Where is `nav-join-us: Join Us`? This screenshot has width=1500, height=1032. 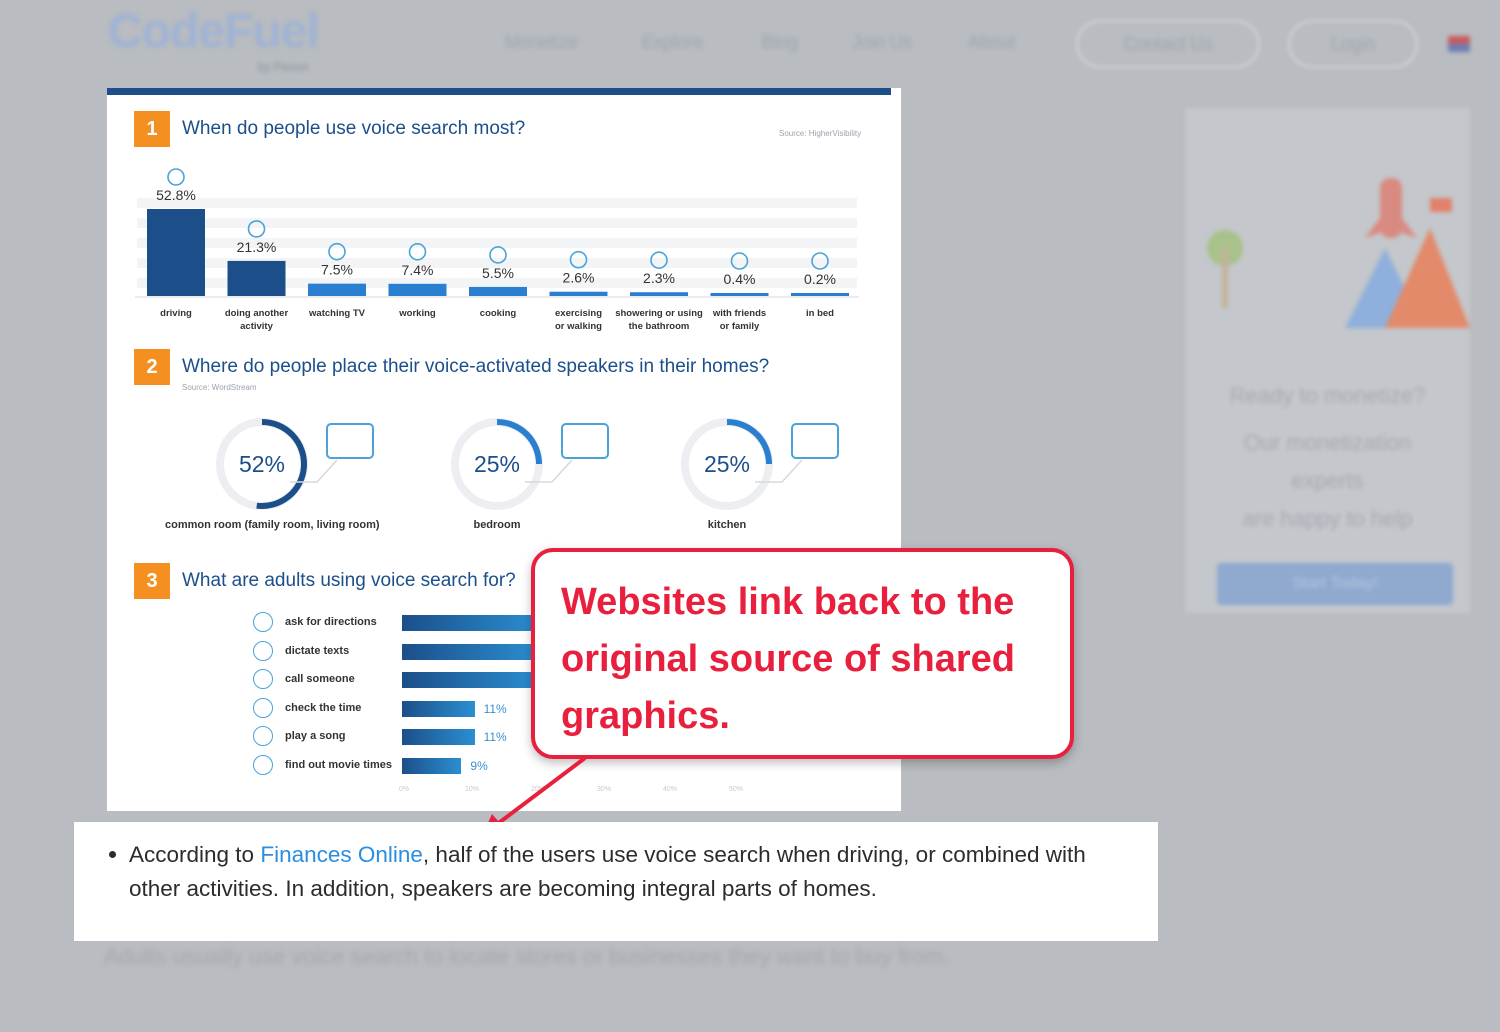
nav-join-us: Join Us is located at coordinates (882, 42).